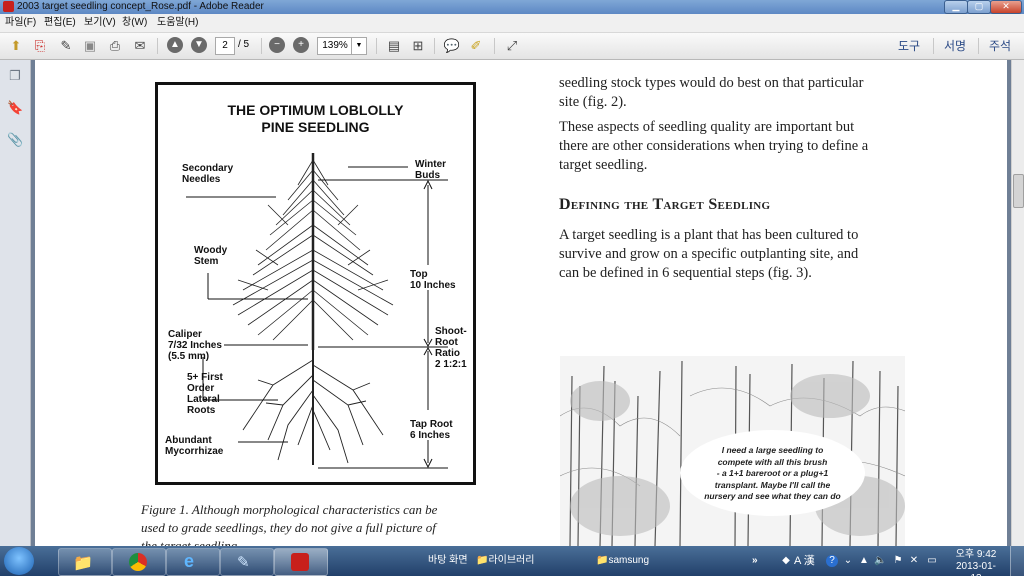 This screenshot has height=585, width=1024. I want to click on create-pdf-icon: ⎘, so click(40, 46).